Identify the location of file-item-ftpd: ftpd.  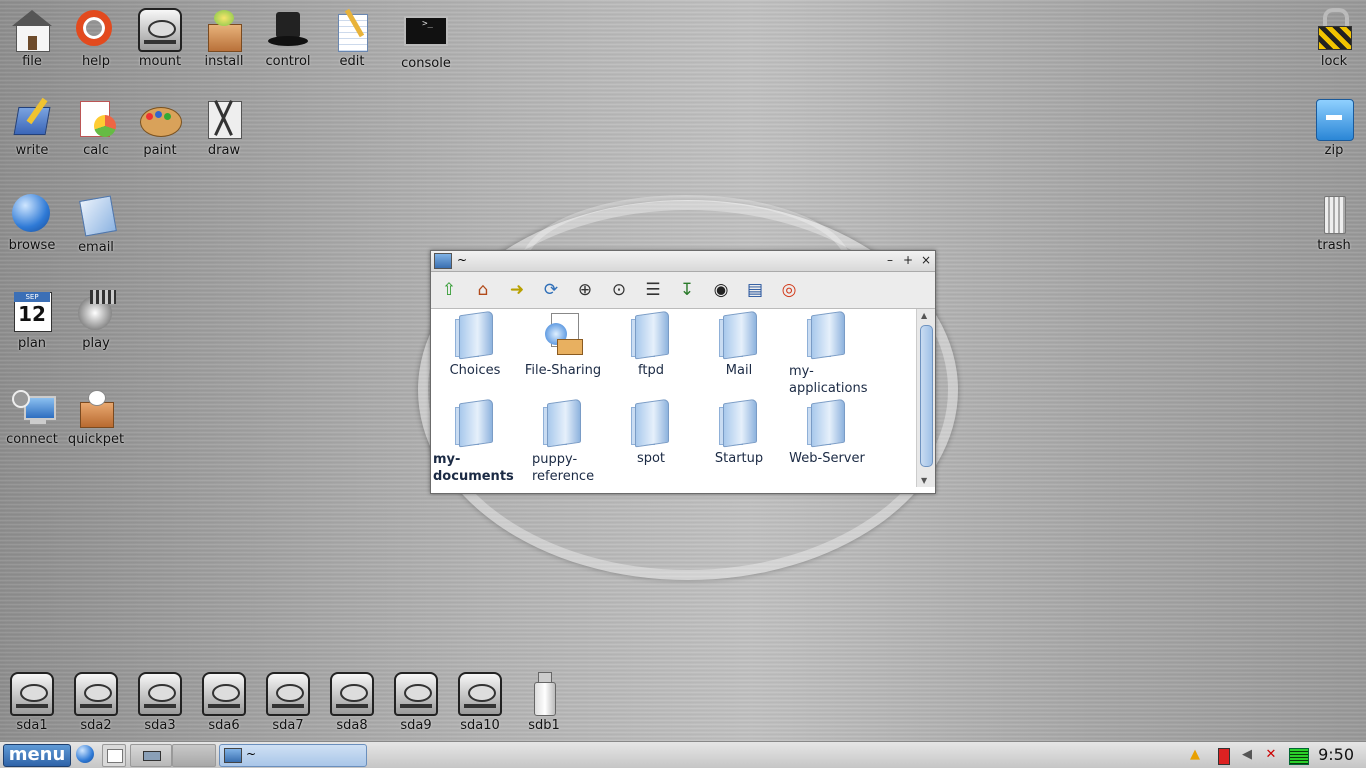
(651, 344).